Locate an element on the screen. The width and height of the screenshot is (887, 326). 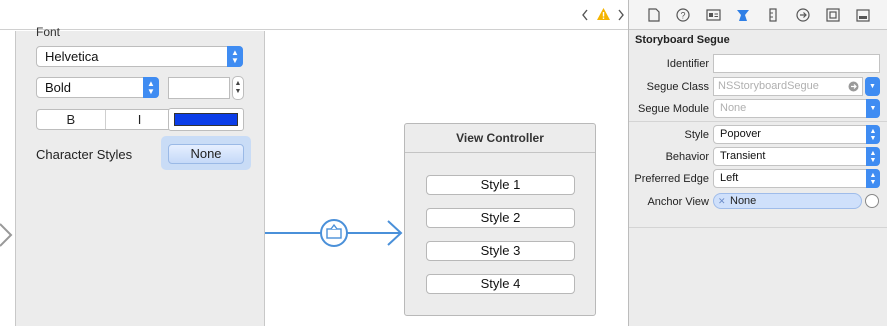
scene-title: View Controller is located at coordinates (500, 138).